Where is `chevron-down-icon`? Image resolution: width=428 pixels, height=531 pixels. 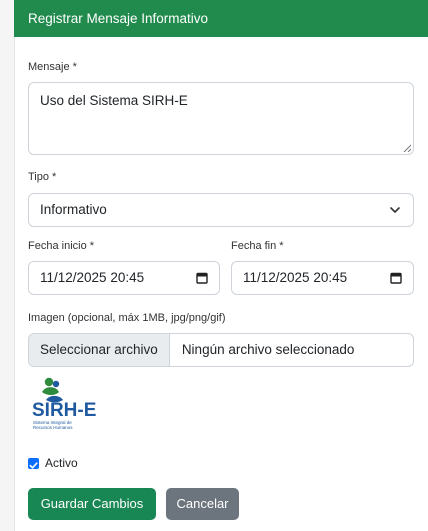 chevron-down-icon is located at coordinates (395, 210).